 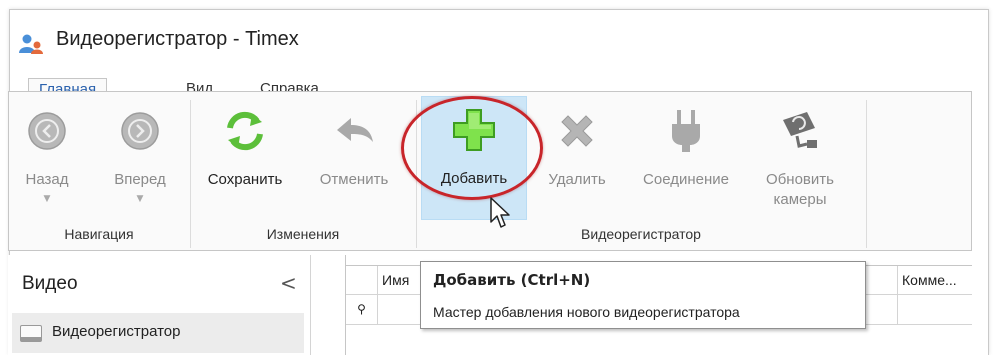 What do you see at coordinates (577, 179) in the screenshot?
I see `delete-label: Удалить` at bounding box center [577, 179].